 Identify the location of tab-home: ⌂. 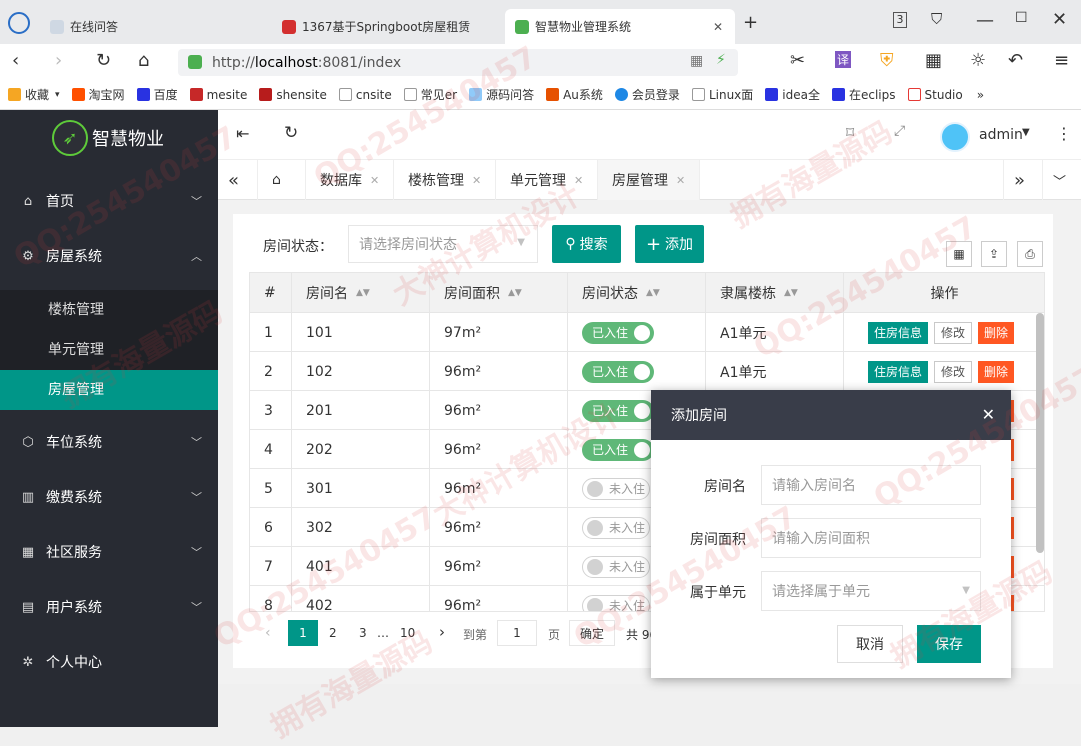
(282, 180).